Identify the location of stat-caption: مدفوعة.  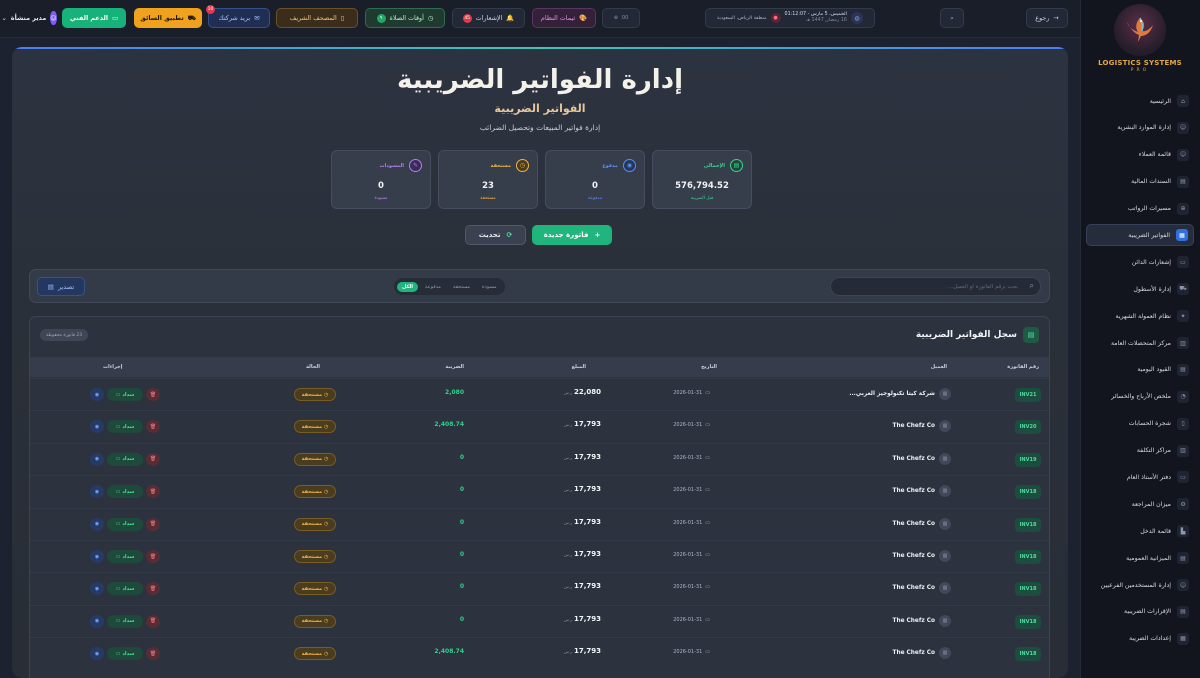
(595, 198).